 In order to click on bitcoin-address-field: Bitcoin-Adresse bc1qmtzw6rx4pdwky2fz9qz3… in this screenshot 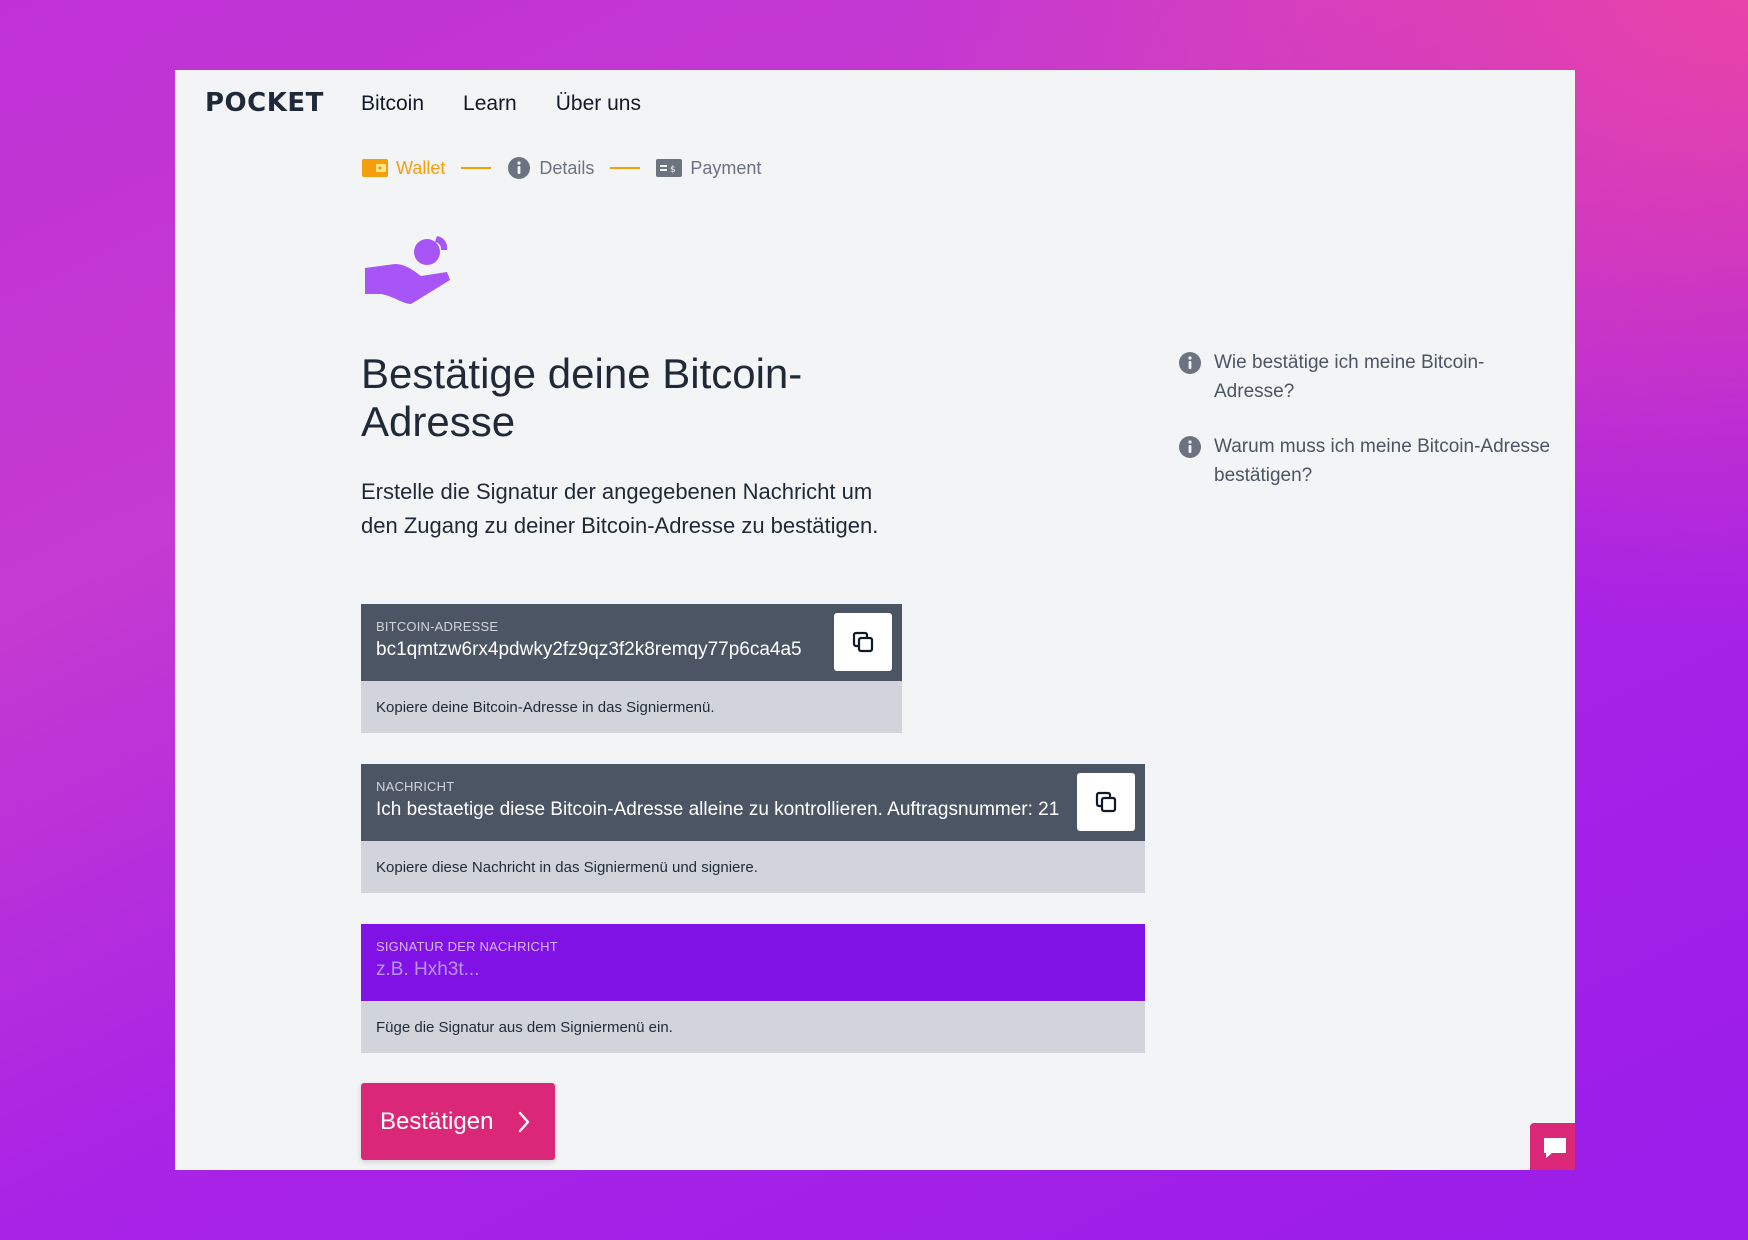, I will do `click(631, 668)`.